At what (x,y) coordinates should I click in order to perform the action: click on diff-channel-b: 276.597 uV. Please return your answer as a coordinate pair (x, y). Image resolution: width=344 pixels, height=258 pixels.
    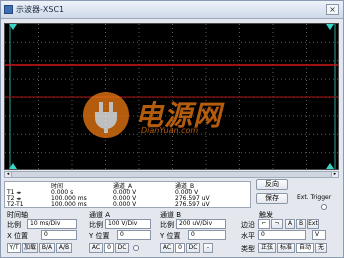
    Looking at the image, I should click on (192, 204).